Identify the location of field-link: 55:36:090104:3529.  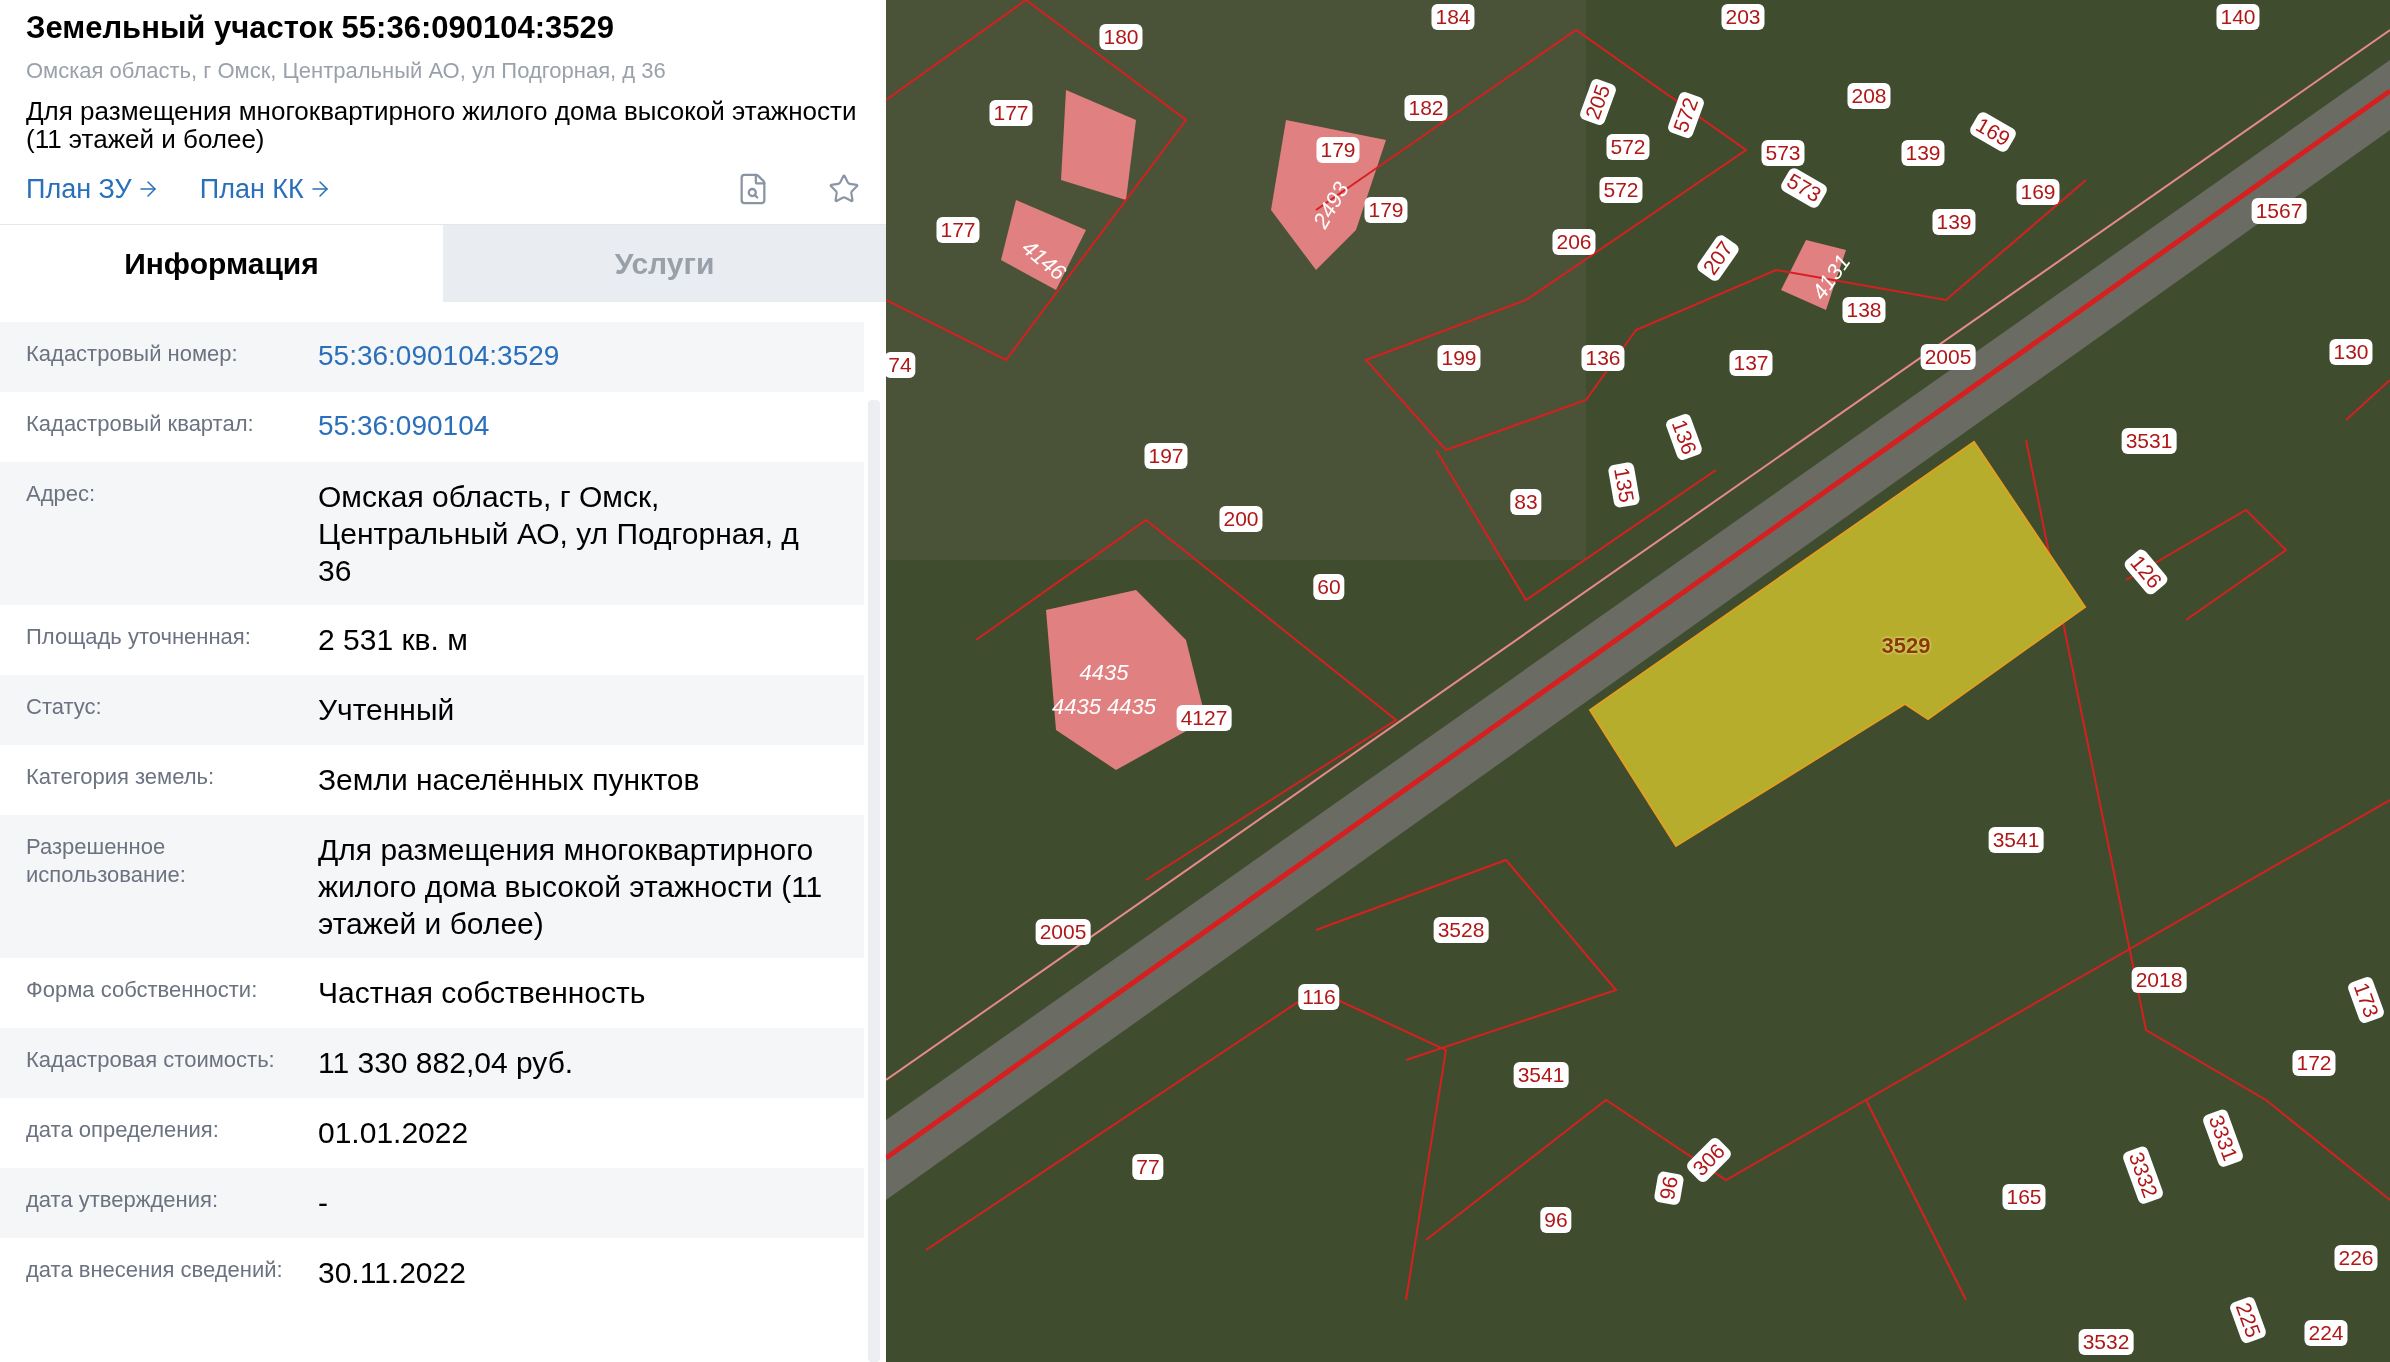
(591, 356).